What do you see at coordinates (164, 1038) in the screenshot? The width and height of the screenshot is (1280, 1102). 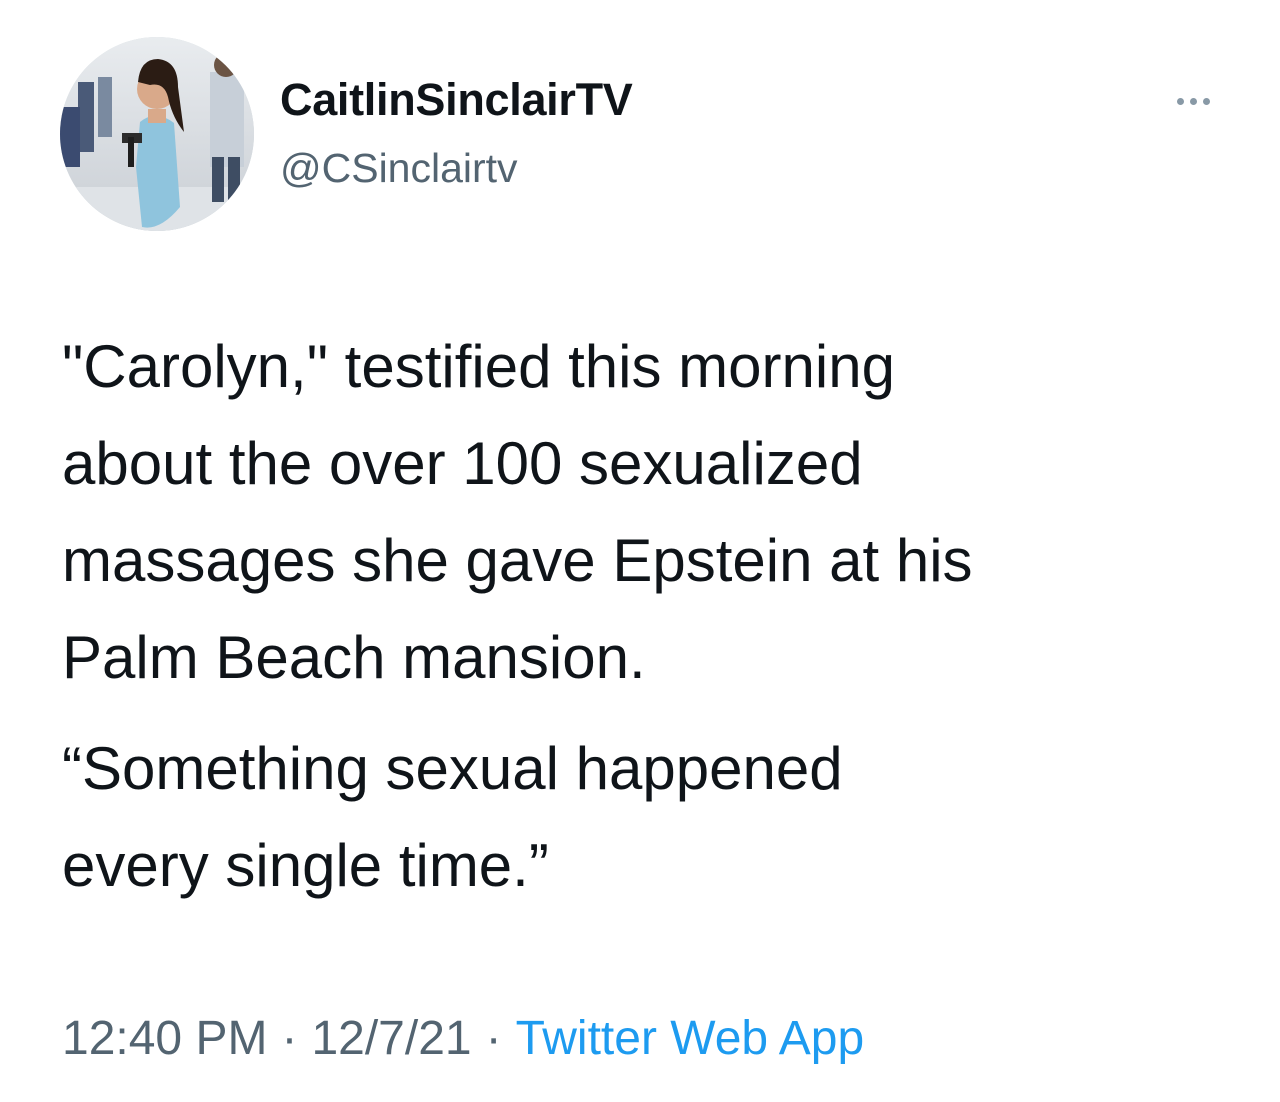 I see `tweet-time: 12:40 PM` at bounding box center [164, 1038].